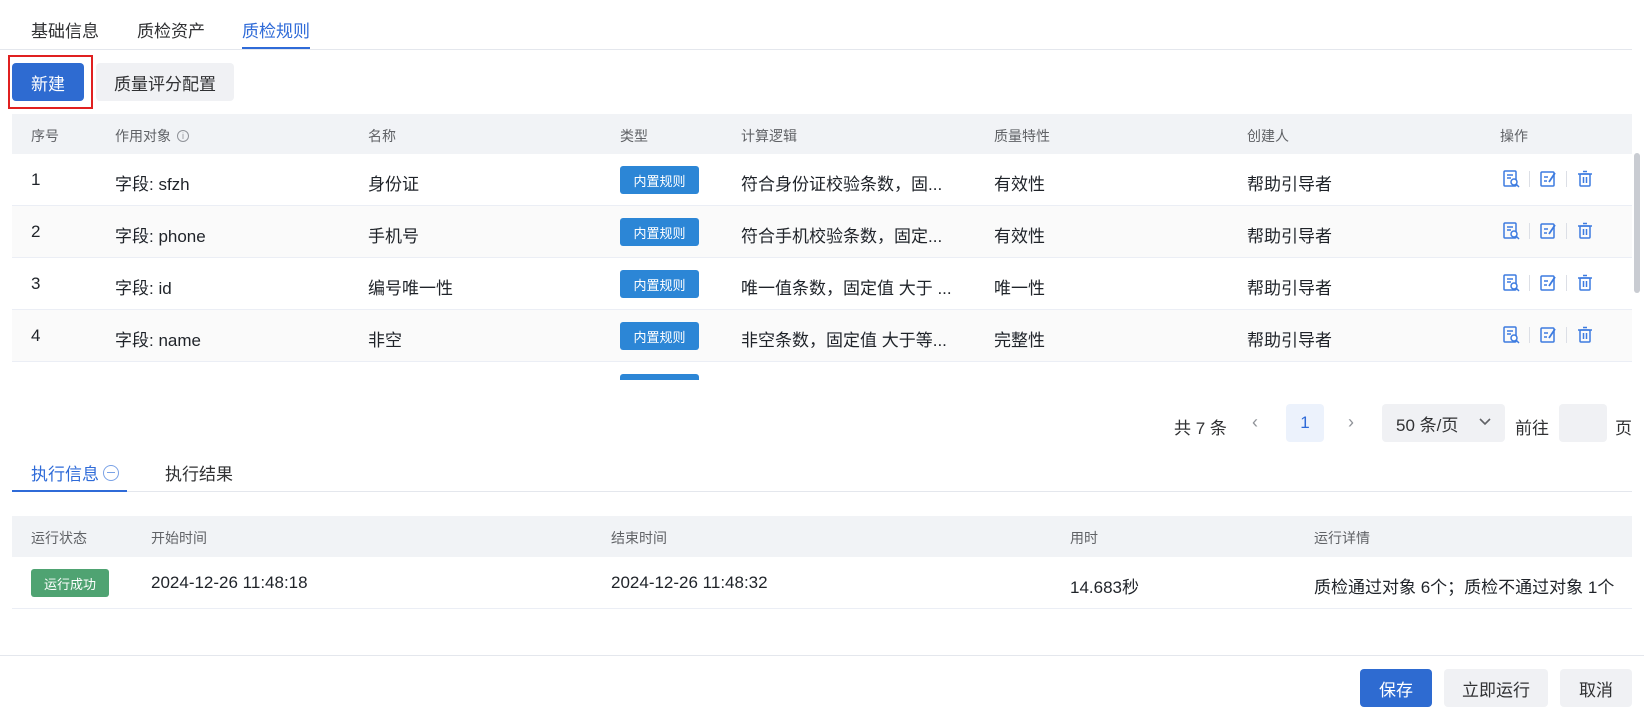 The height and width of the screenshot is (718, 1644). I want to click on header-actions: 操作, so click(1514, 136).